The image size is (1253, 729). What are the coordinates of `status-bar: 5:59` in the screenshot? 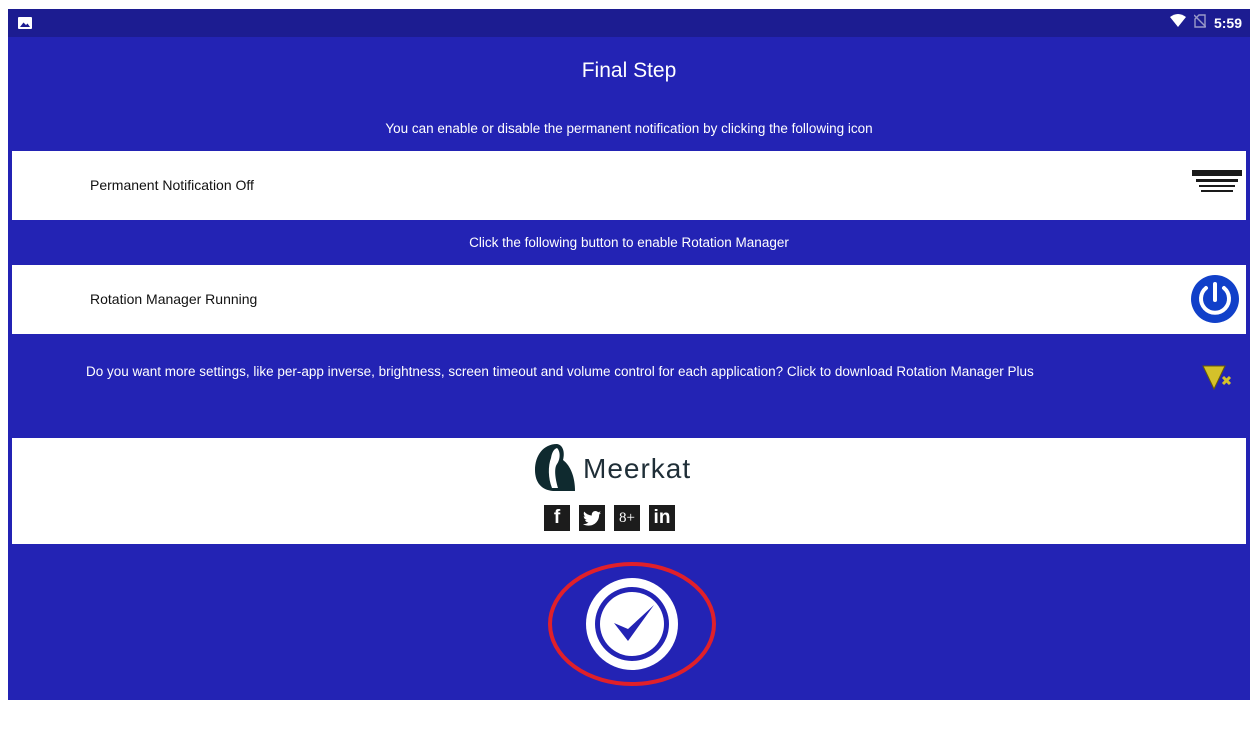 It's located at (629, 23).